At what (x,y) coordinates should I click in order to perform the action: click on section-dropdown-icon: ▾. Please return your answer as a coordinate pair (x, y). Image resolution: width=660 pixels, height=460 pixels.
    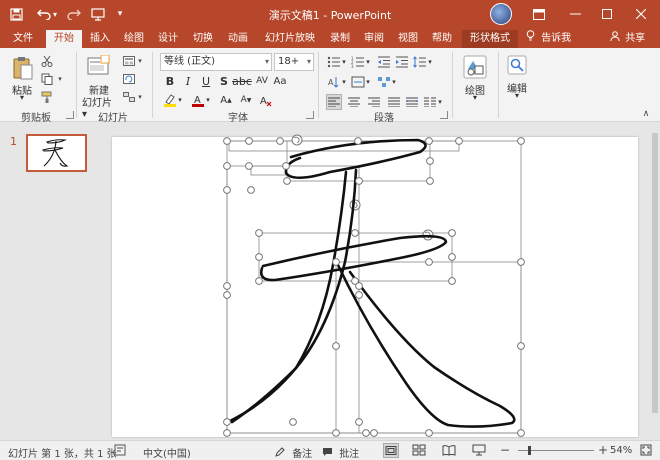
    Looking at the image, I should click on (140, 97).